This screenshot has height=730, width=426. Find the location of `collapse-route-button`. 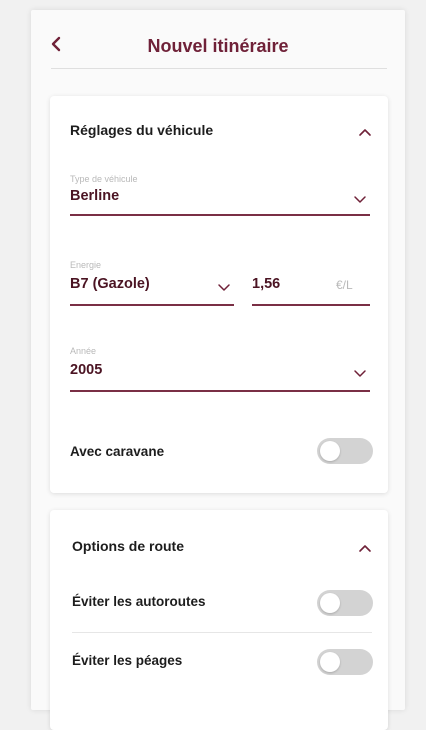

collapse-route-button is located at coordinates (365, 549).